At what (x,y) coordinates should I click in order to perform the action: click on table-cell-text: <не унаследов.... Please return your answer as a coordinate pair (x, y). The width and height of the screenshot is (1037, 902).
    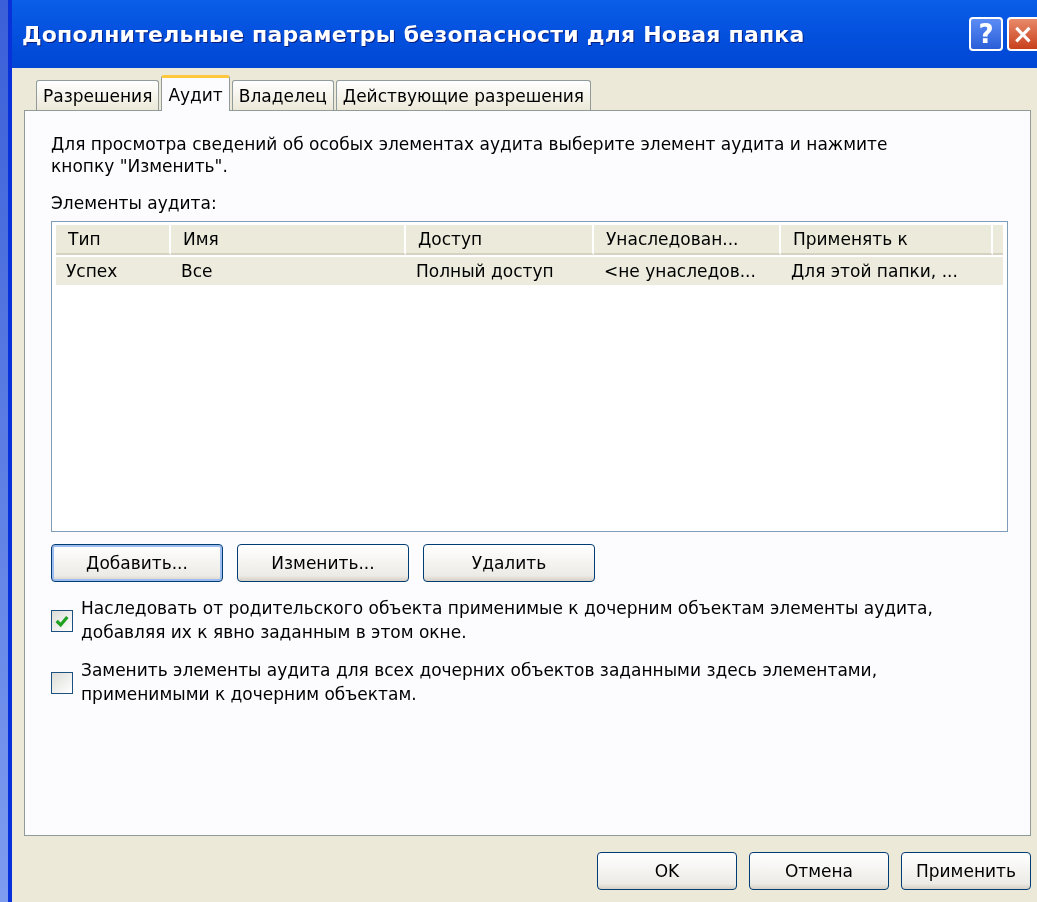
    Looking at the image, I should click on (680, 271).